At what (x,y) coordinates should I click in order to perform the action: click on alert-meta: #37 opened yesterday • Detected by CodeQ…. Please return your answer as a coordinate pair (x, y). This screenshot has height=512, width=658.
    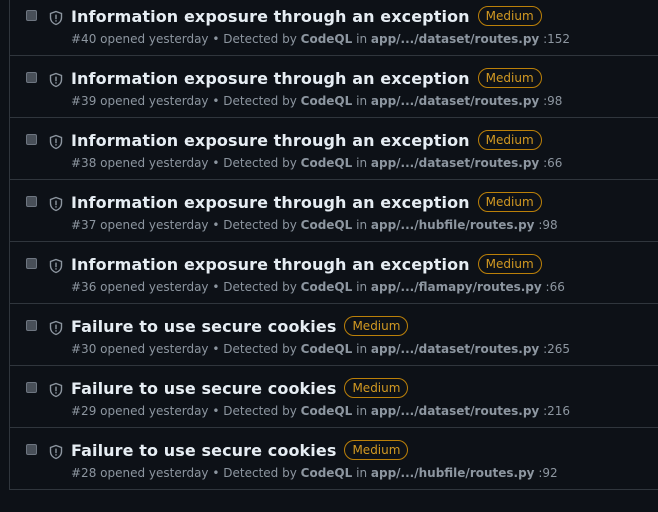
    Looking at the image, I should click on (314, 225).